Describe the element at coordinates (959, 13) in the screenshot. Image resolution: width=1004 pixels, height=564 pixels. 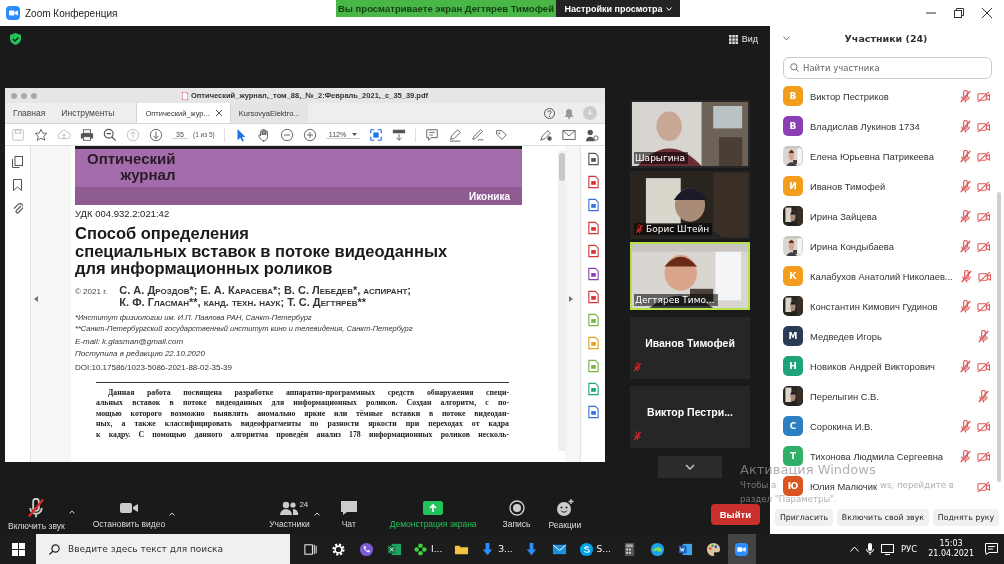
I see `maximize-icon` at that location.